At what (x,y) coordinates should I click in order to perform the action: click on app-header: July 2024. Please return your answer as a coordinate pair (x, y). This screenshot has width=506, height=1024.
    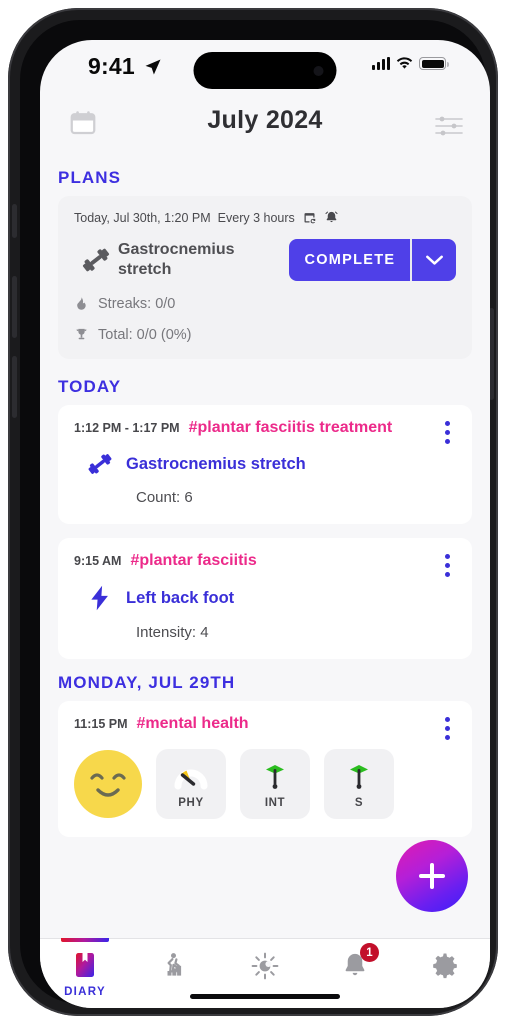
    Looking at the image, I should click on (265, 126).